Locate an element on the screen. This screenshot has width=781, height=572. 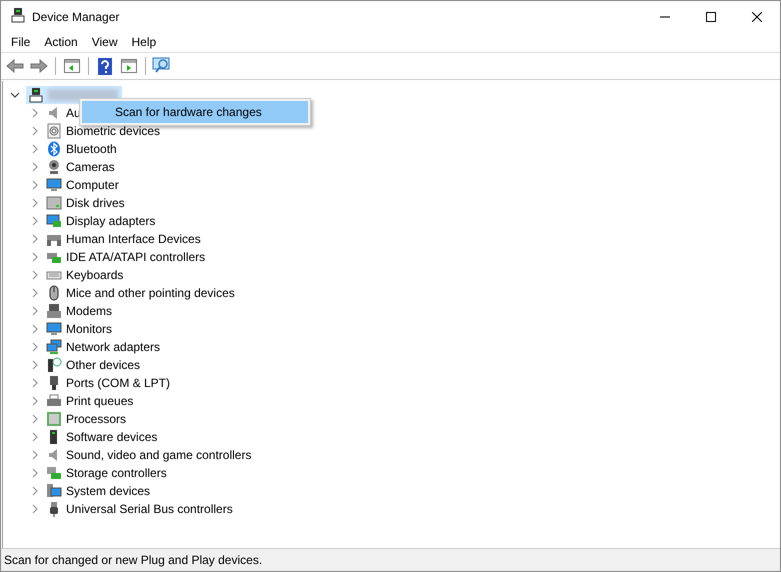
tree-item: IDE ATA/ATAPI controllers is located at coordinates (134, 257).